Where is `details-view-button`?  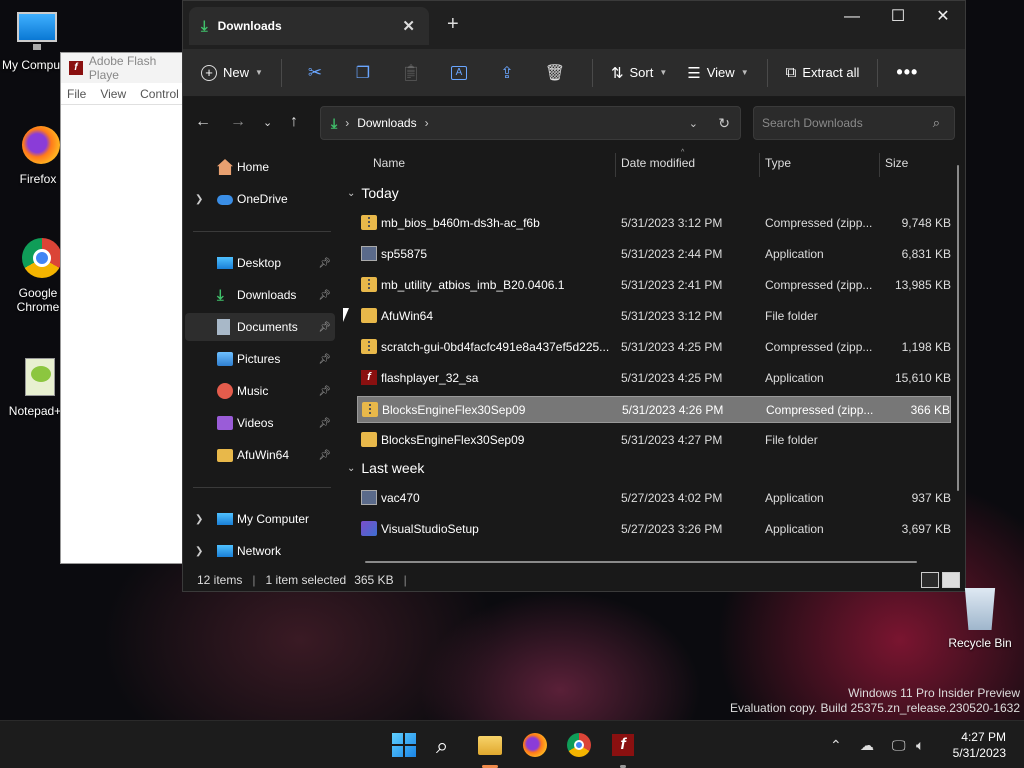 details-view-button is located at coordinates (930, 580).